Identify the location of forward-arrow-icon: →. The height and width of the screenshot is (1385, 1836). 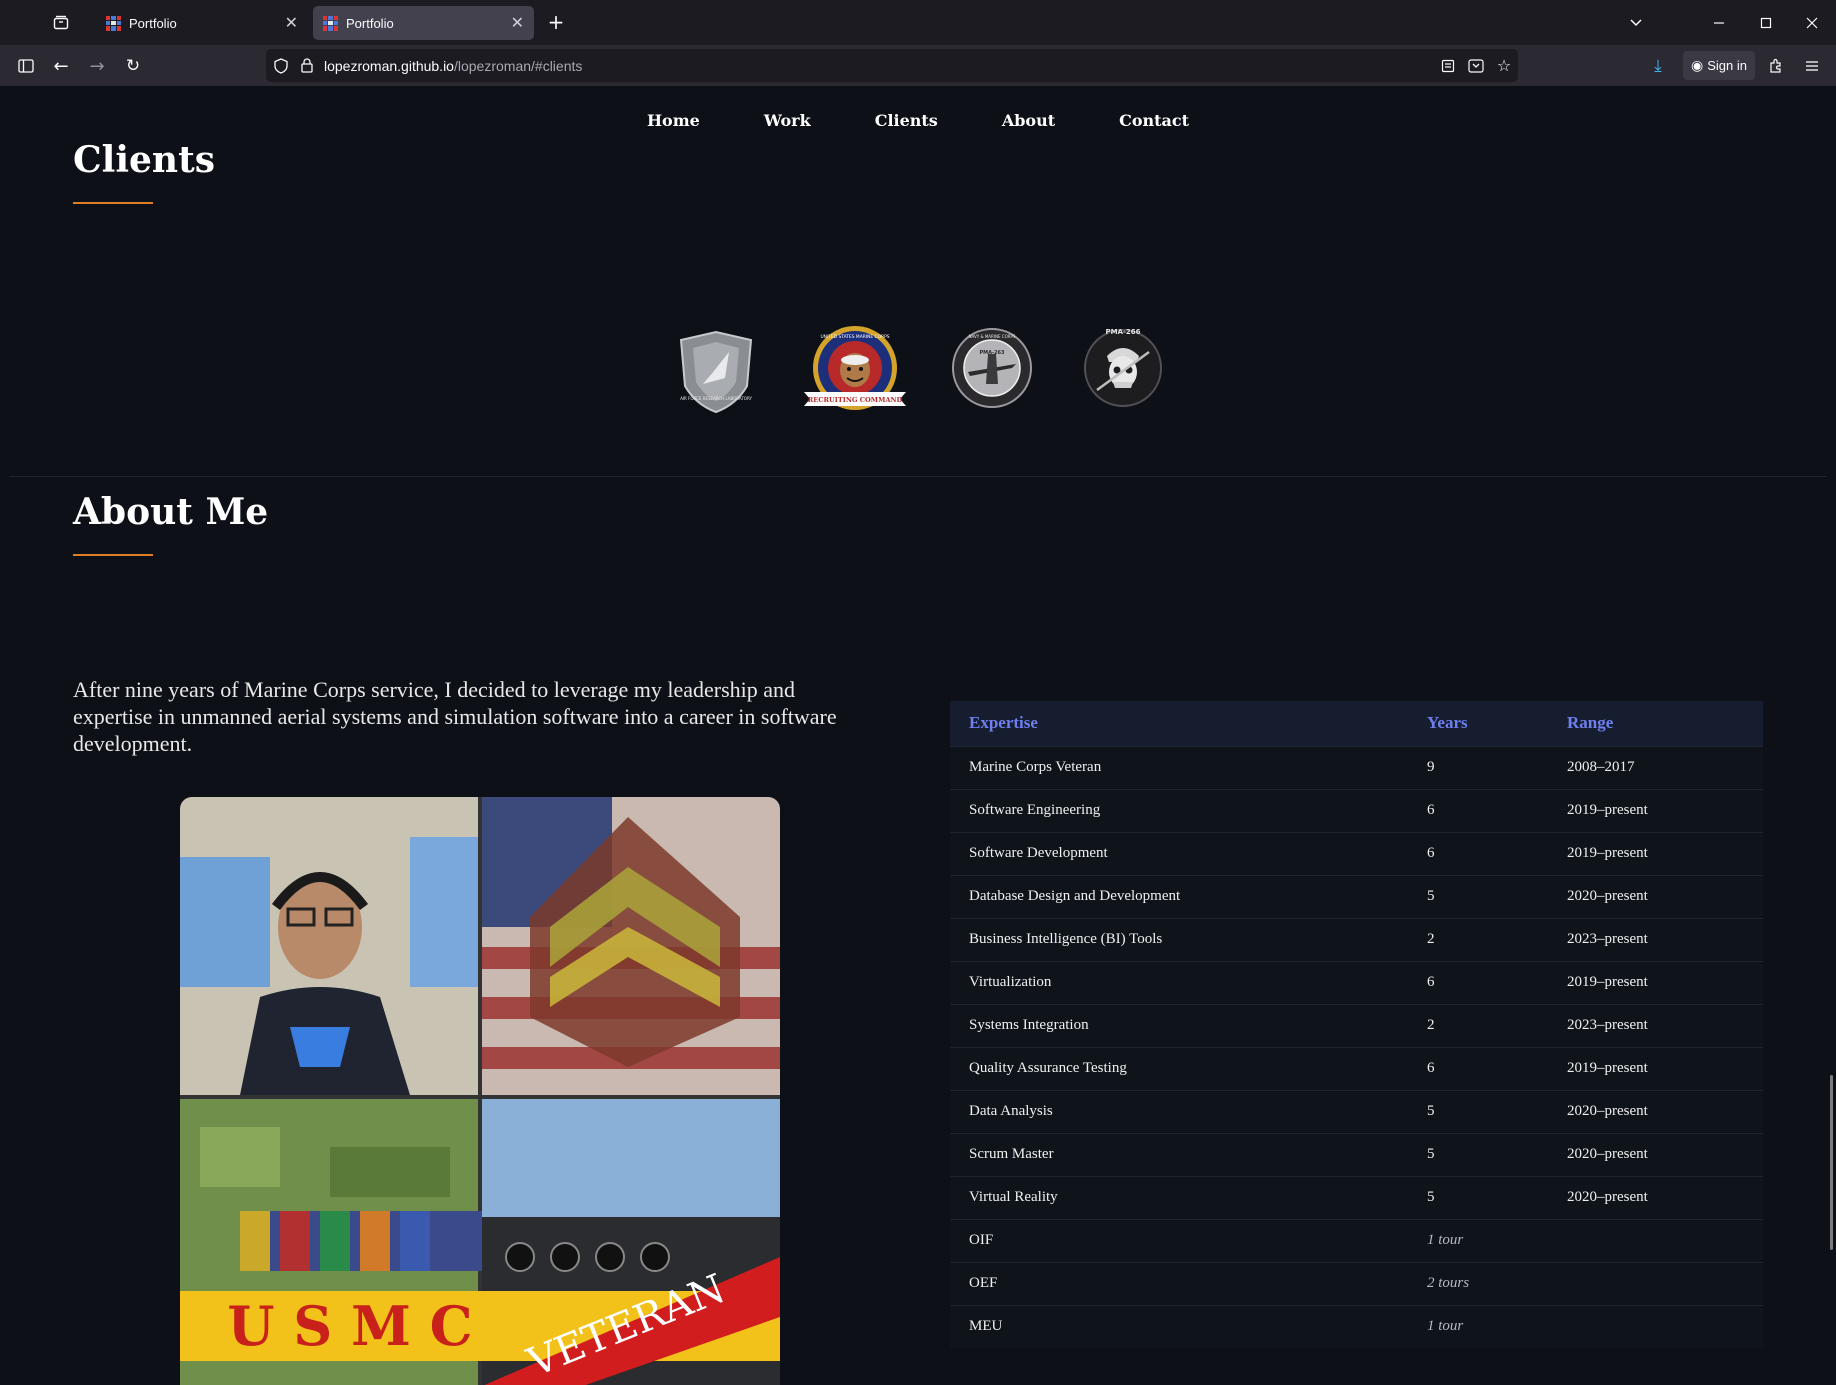
(97, 66).